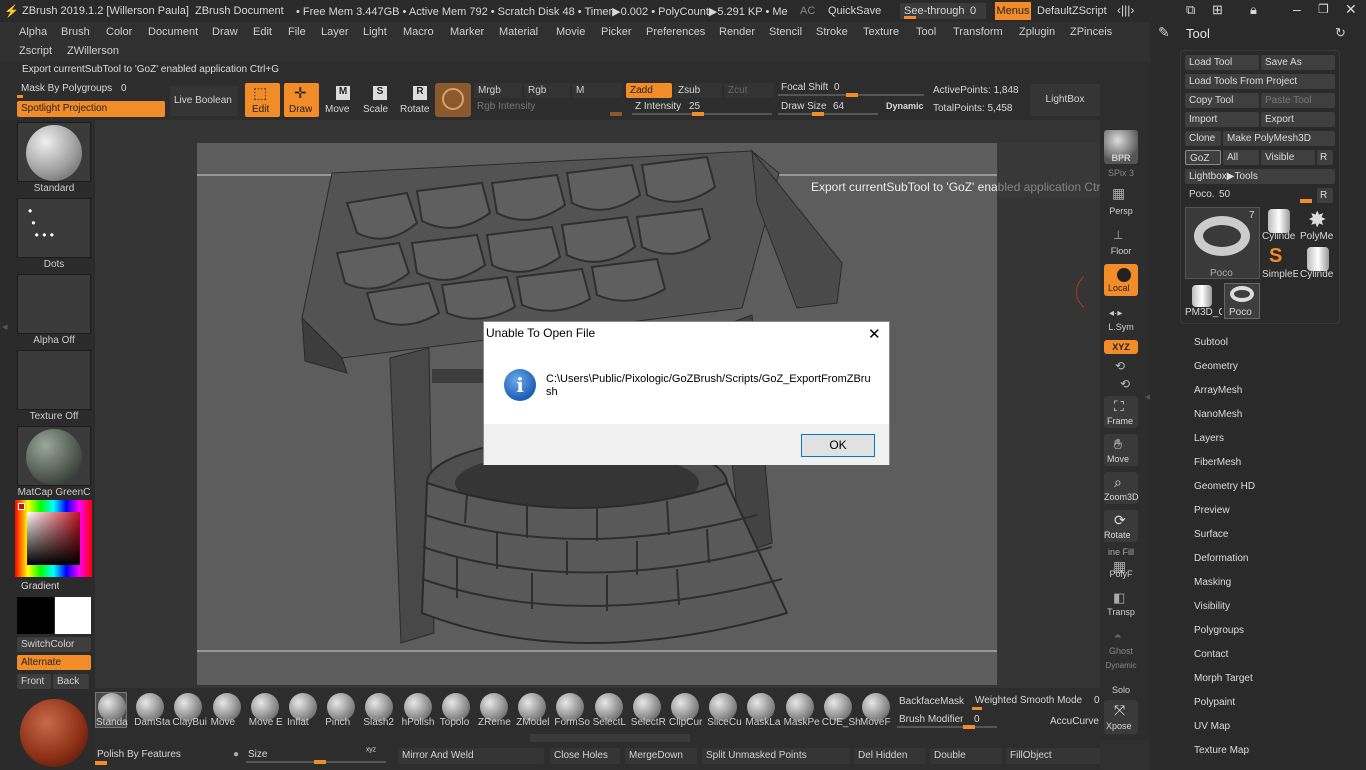 This screenshot has height=770, width=1366. Describe the element at coordinates (71, 681) in the screenshot. I see `back-button: Back` at that location.